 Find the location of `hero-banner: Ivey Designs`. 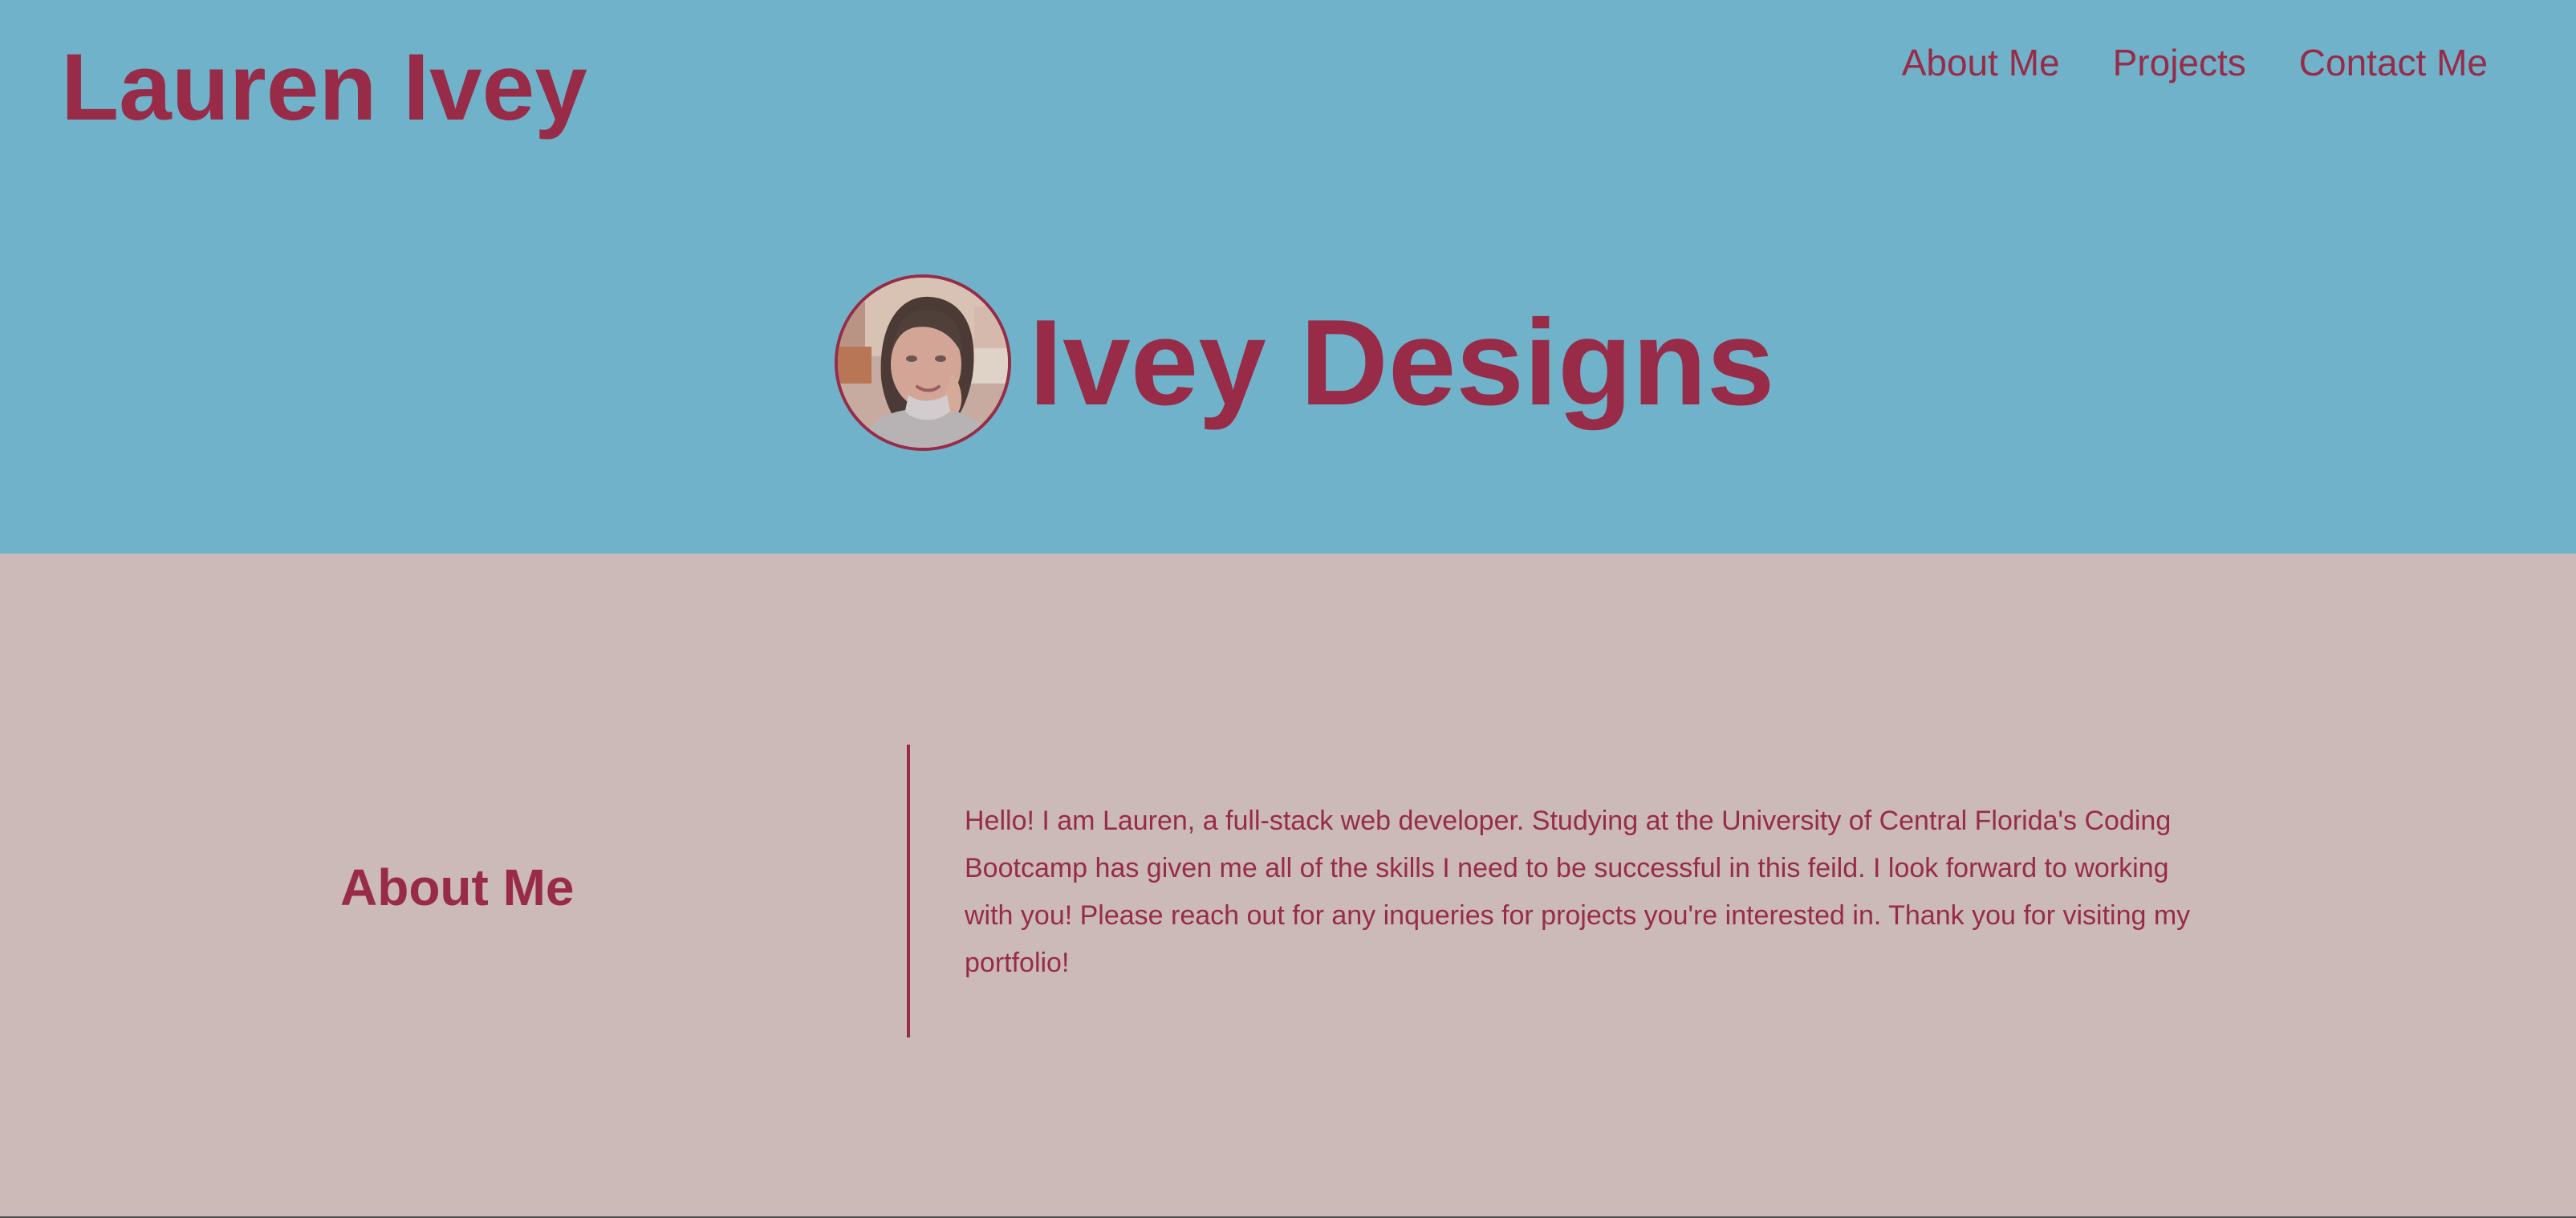

hero-banner: Ivey Designs is located at coordinates (1305, 362).